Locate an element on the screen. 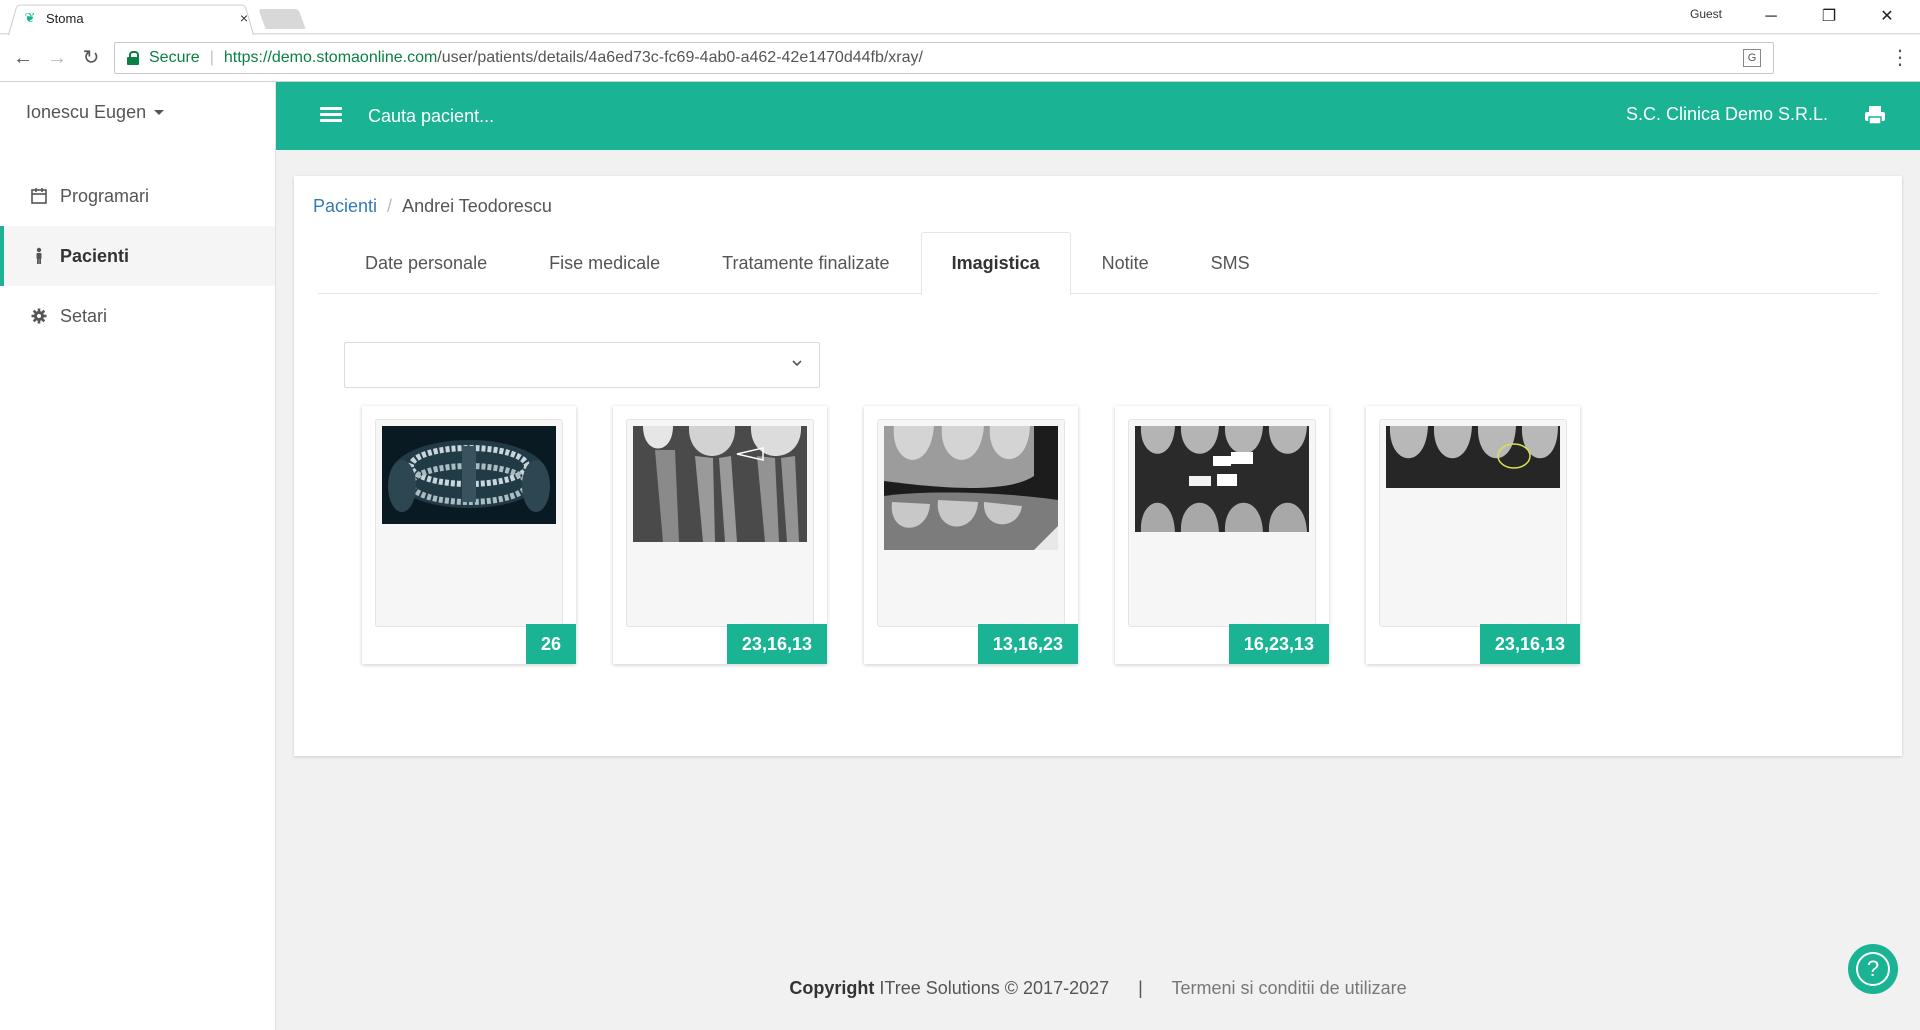 Image resolution: width=1920 pixels, height=1030 pixels. sidebar-item-programari: Programari is located at coordinates (137, 196).